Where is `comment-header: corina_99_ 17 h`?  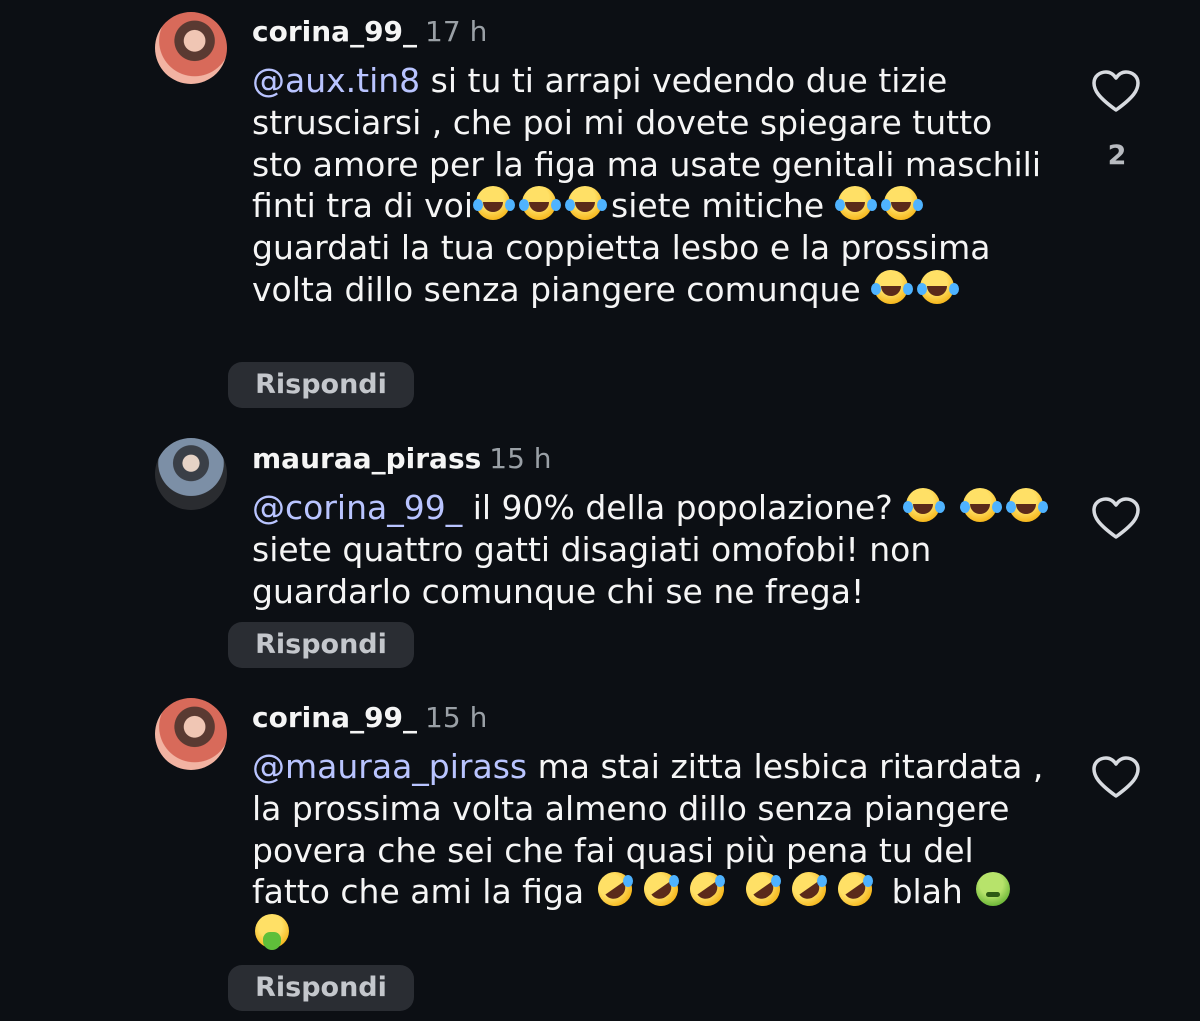 comment-header: corina_99_ 17 h is located at coordinates (369, 32).